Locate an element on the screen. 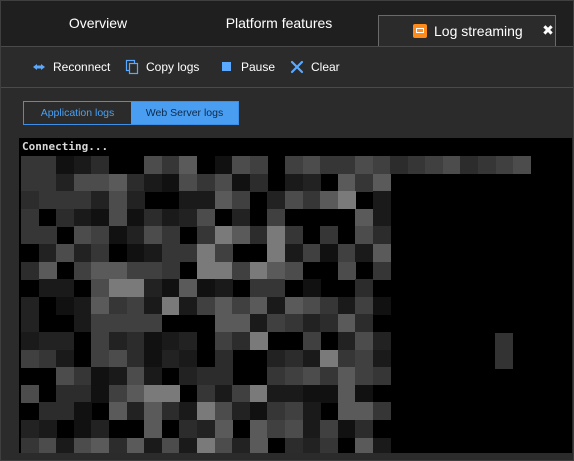 The image size is (574, 461). close-icon: ✖ is located at coordinates (548, 30).